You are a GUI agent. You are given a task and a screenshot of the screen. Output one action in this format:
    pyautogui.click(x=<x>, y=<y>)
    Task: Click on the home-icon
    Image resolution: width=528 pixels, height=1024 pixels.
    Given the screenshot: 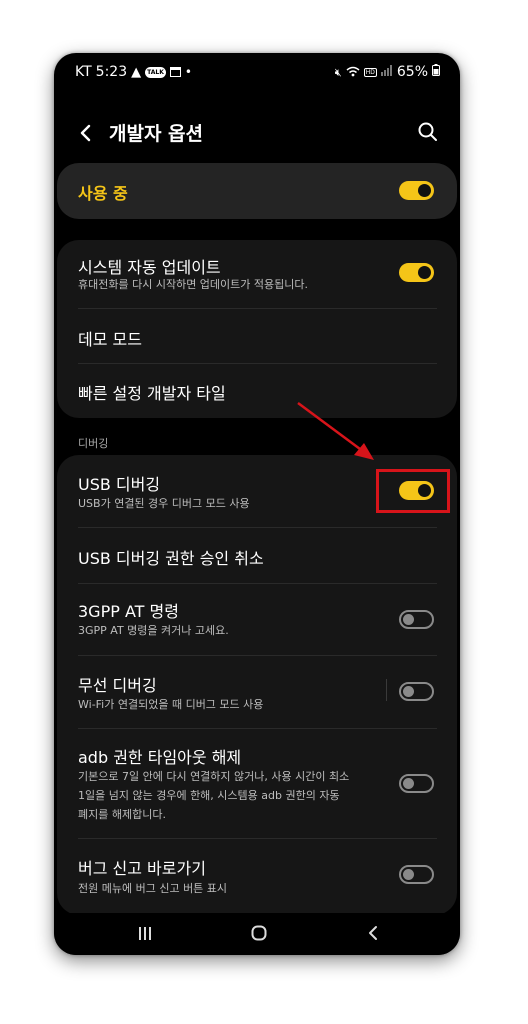 What is the action you would take?
    pyautogui.click(x=259, y=933)
    